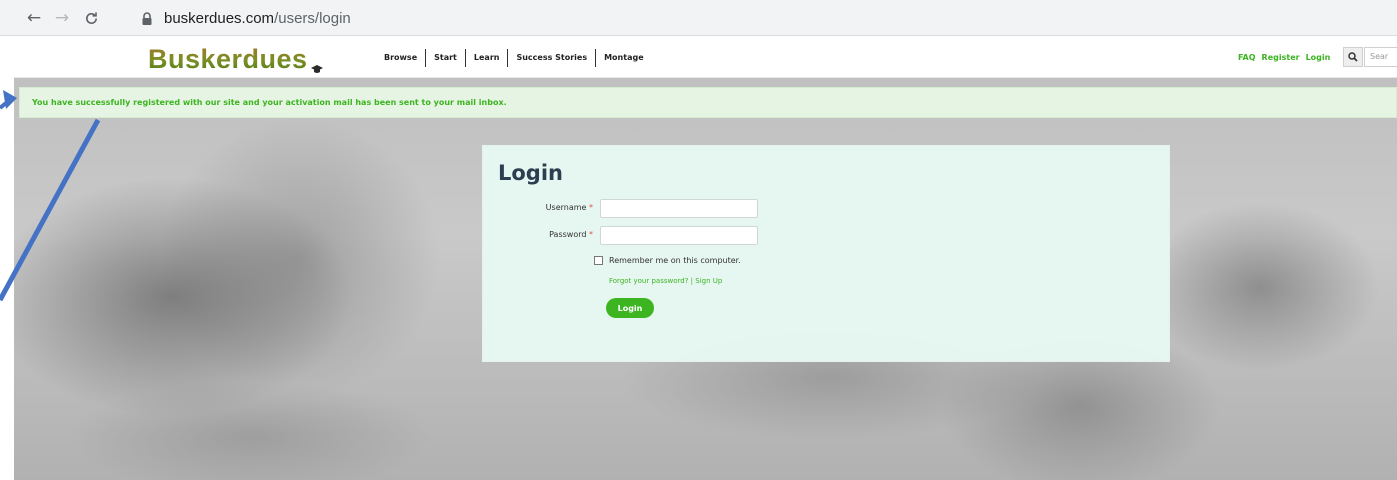 The height and width of the screenshot is (480, 1397). I want to click on username-label-text: Username, so click(566, 207).